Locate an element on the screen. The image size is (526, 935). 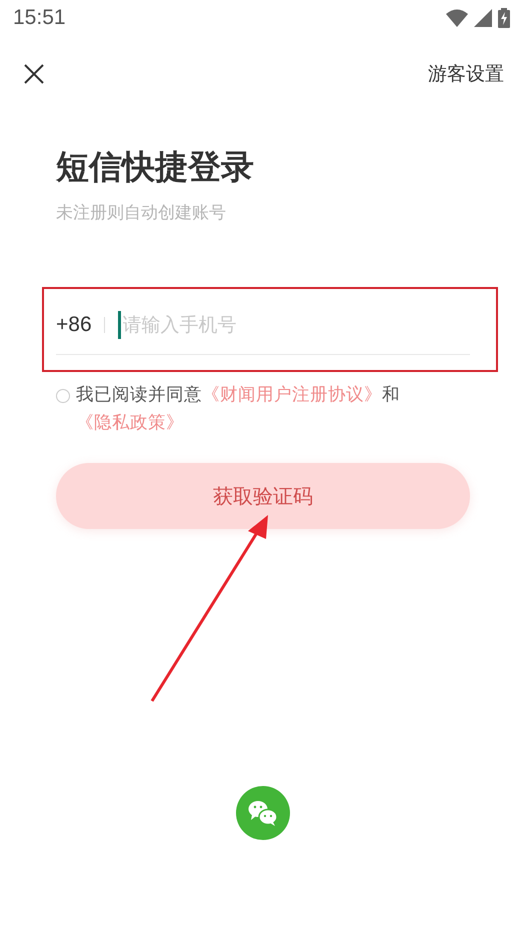
agreement-checkbox is located at coordinates (63, 396).